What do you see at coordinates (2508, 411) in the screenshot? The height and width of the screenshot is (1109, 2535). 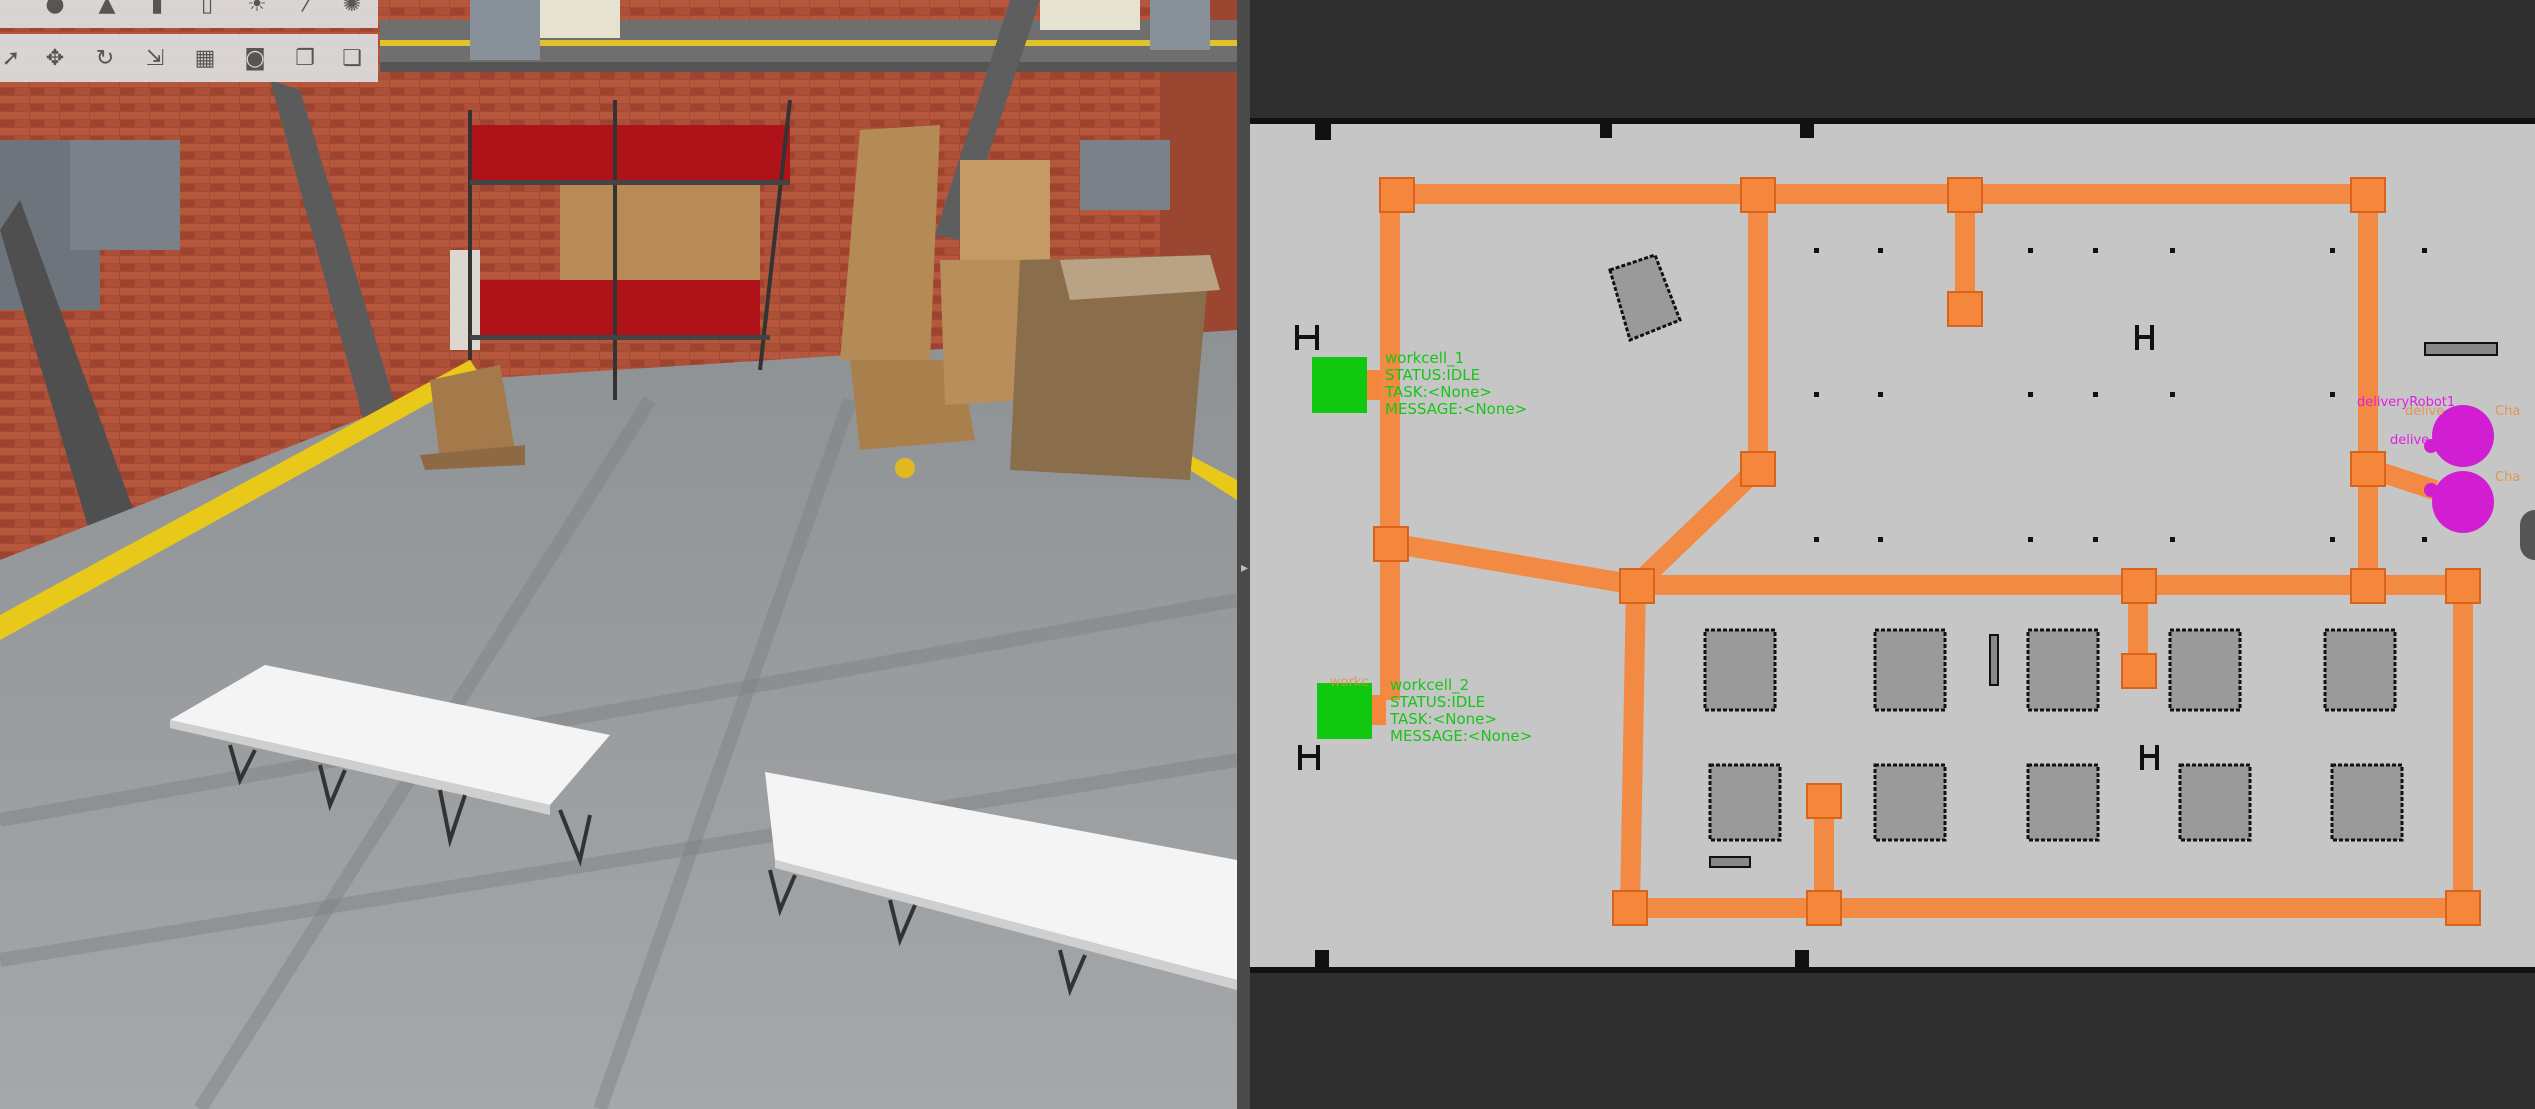 I see `robot-1-charger-label: Cha` at bounding box center [2508, 411].